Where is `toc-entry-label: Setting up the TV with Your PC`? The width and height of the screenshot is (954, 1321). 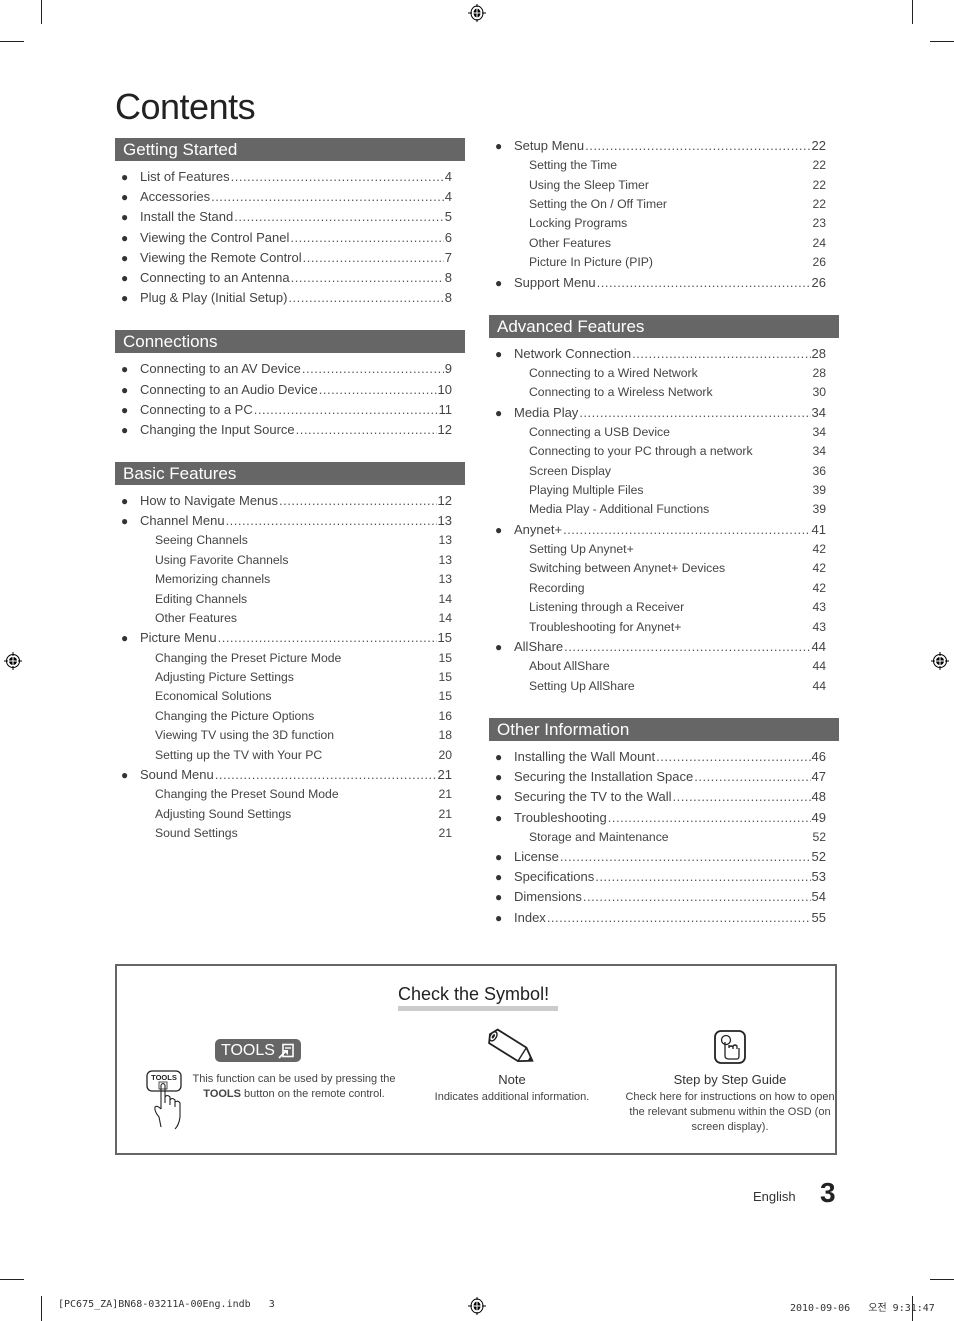 toc-entry-label: Setting up the TV with Your PC is located at coordinates (239, 754).